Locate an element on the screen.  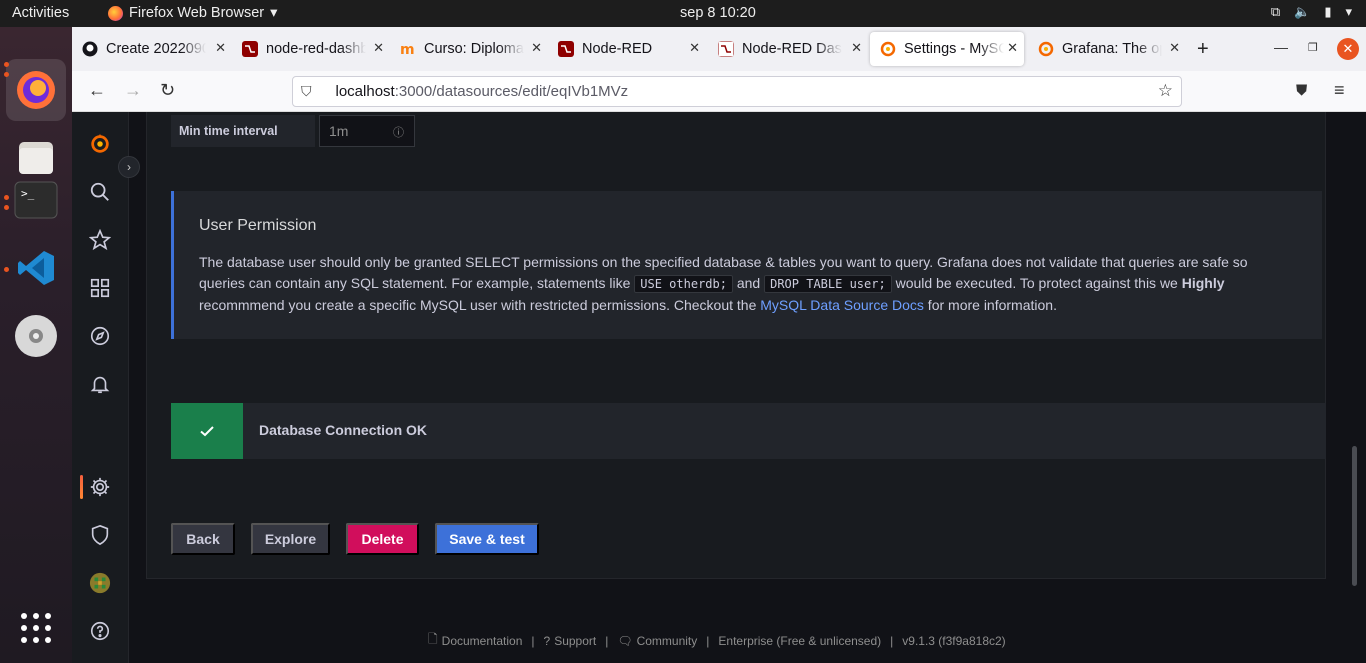
github-icon is located at coordinates (90, 49).